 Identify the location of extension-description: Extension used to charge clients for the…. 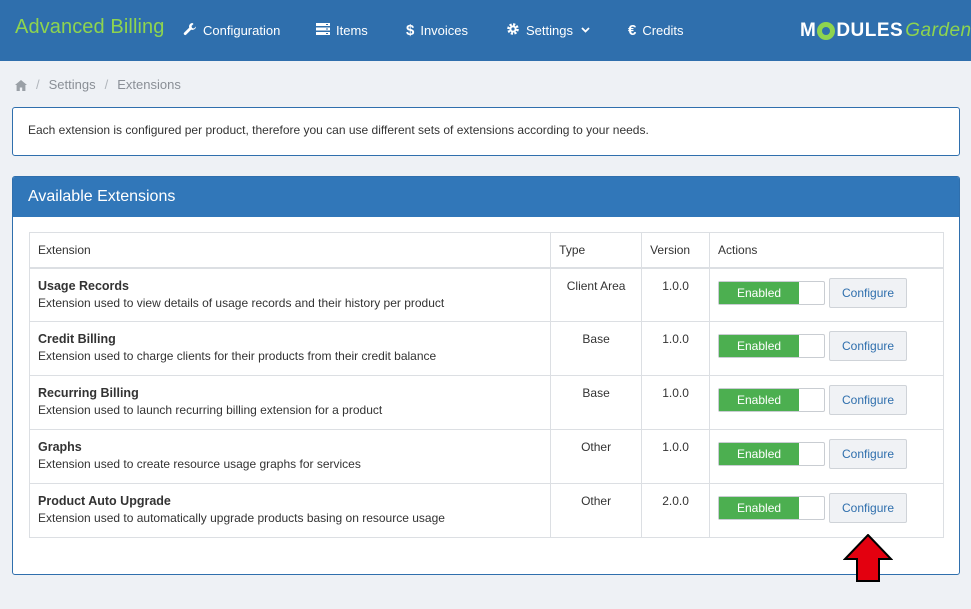
(237, 356).